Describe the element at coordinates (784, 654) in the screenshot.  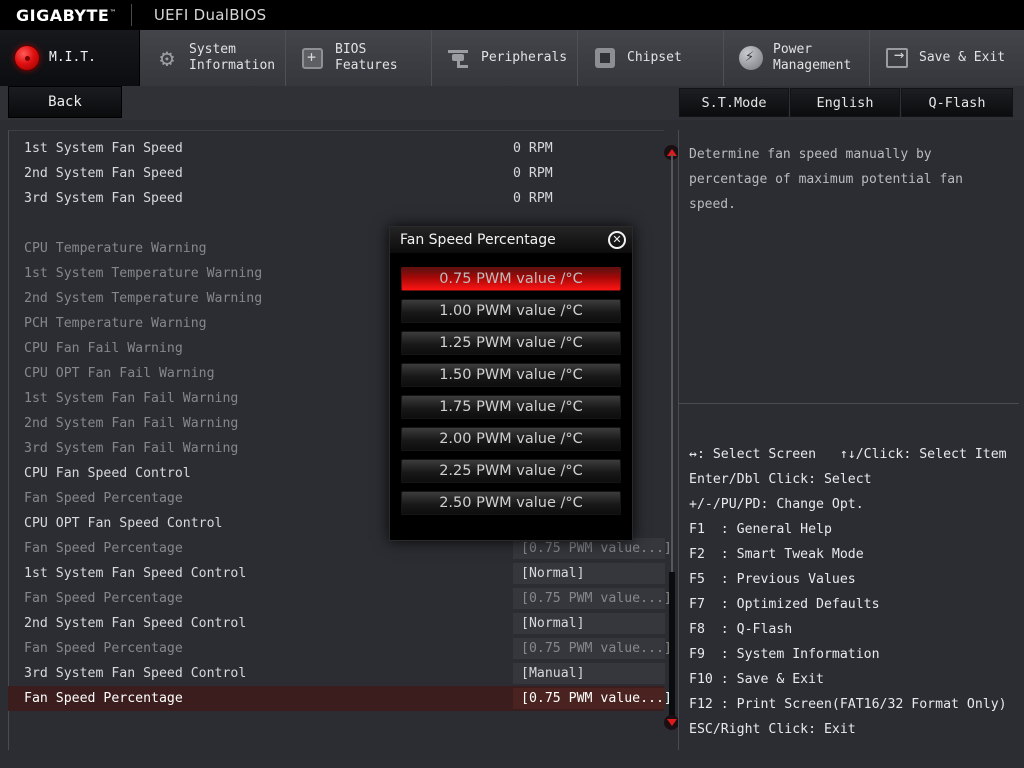
I see `key-legend-line: F9 : System Information` at that location.